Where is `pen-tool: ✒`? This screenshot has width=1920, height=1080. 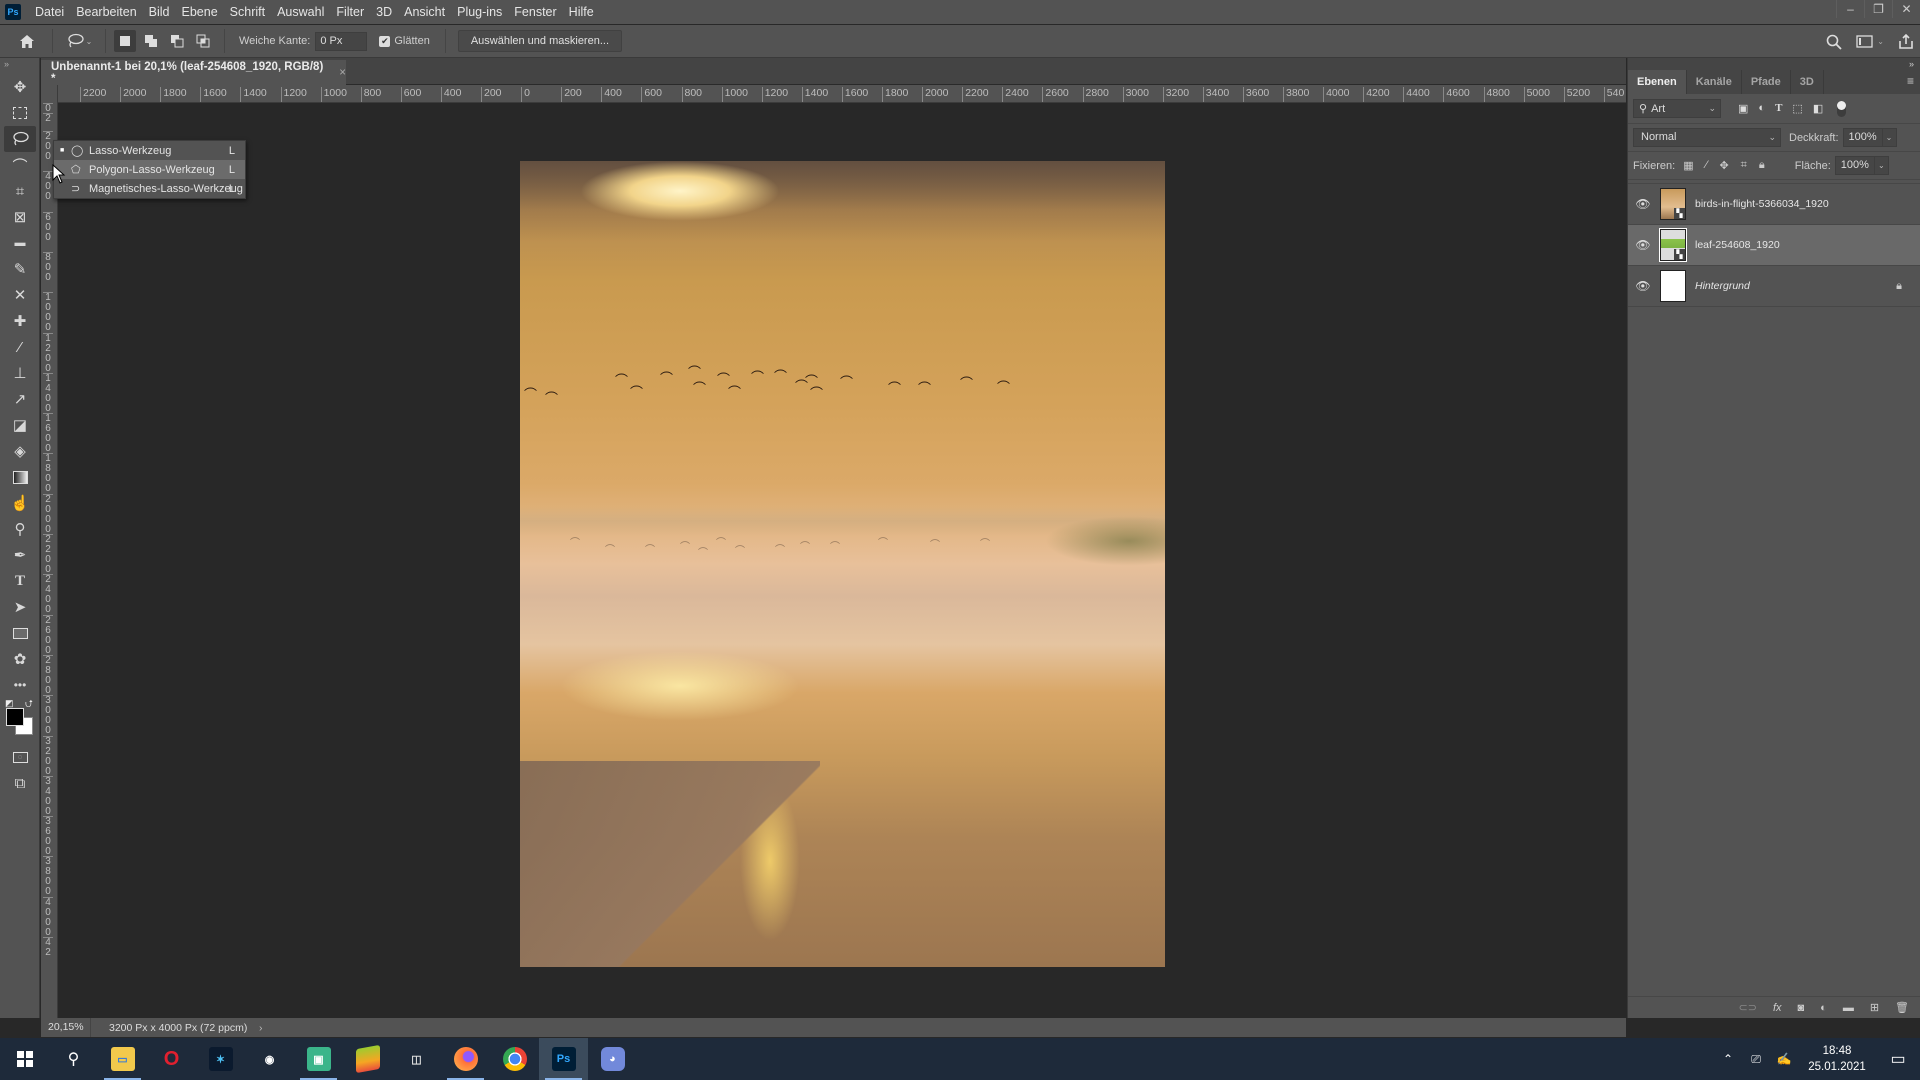 pen-tool: ✒ is located at coordinates (20, 555).